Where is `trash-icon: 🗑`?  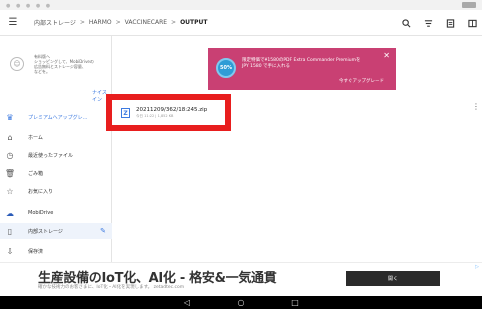
trash-icon: 🗑 is located at coordinates (10, 173).